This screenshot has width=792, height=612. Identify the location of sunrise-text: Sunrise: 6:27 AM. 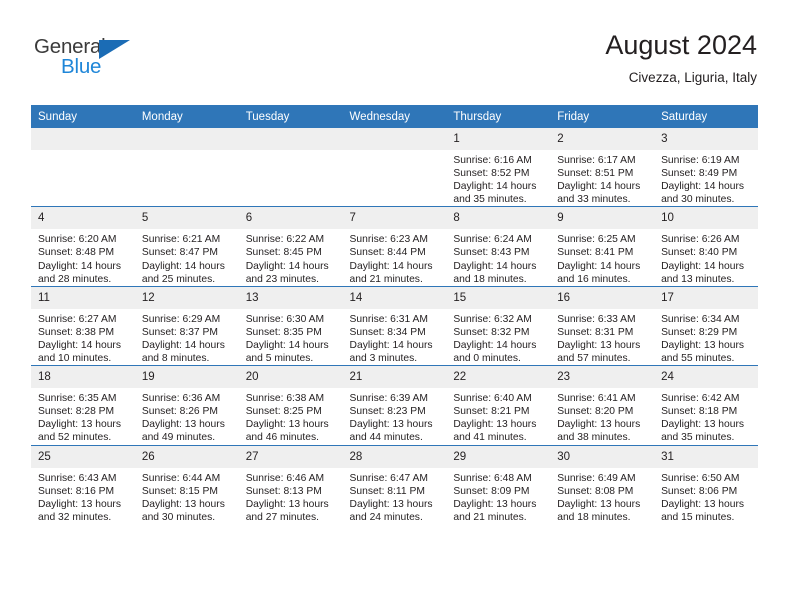
(77, 319).